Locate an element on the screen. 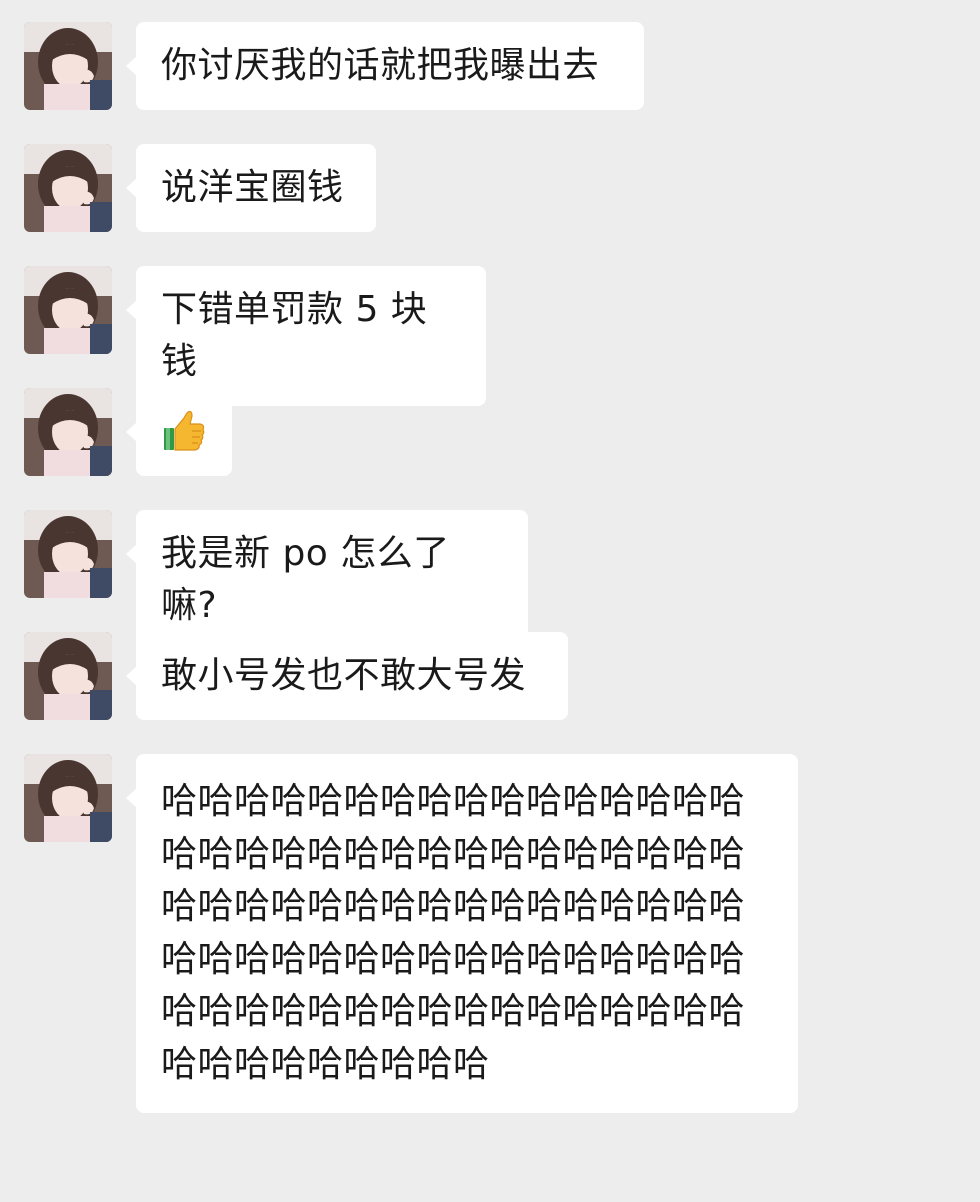 The width and height of the screenshot is (980, 1202). message-bubble: 我是新 po 怎么了嘛? is located at coordinates (327, 580).